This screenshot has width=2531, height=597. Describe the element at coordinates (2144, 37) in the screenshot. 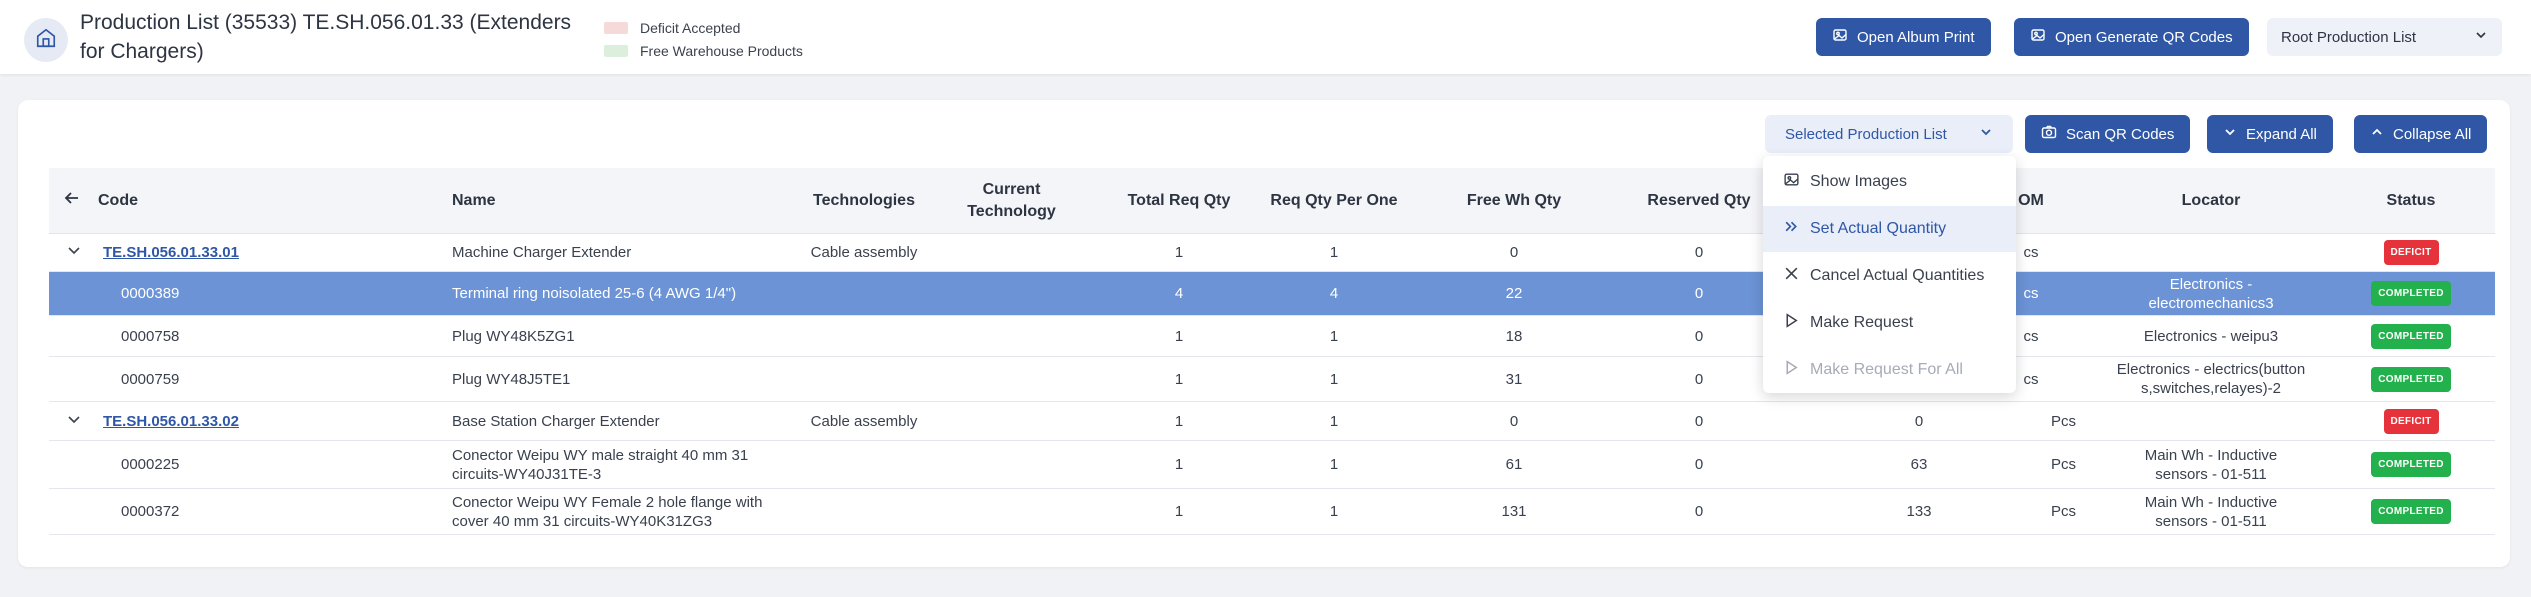

I see `open-generate-qr-label: Open Generate QR Codes` at that location.